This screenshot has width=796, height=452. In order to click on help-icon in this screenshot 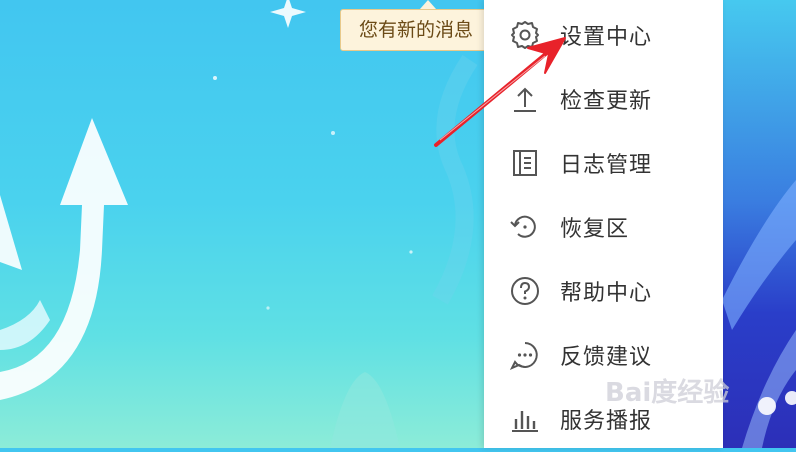, I will do `click(525, 291)`.